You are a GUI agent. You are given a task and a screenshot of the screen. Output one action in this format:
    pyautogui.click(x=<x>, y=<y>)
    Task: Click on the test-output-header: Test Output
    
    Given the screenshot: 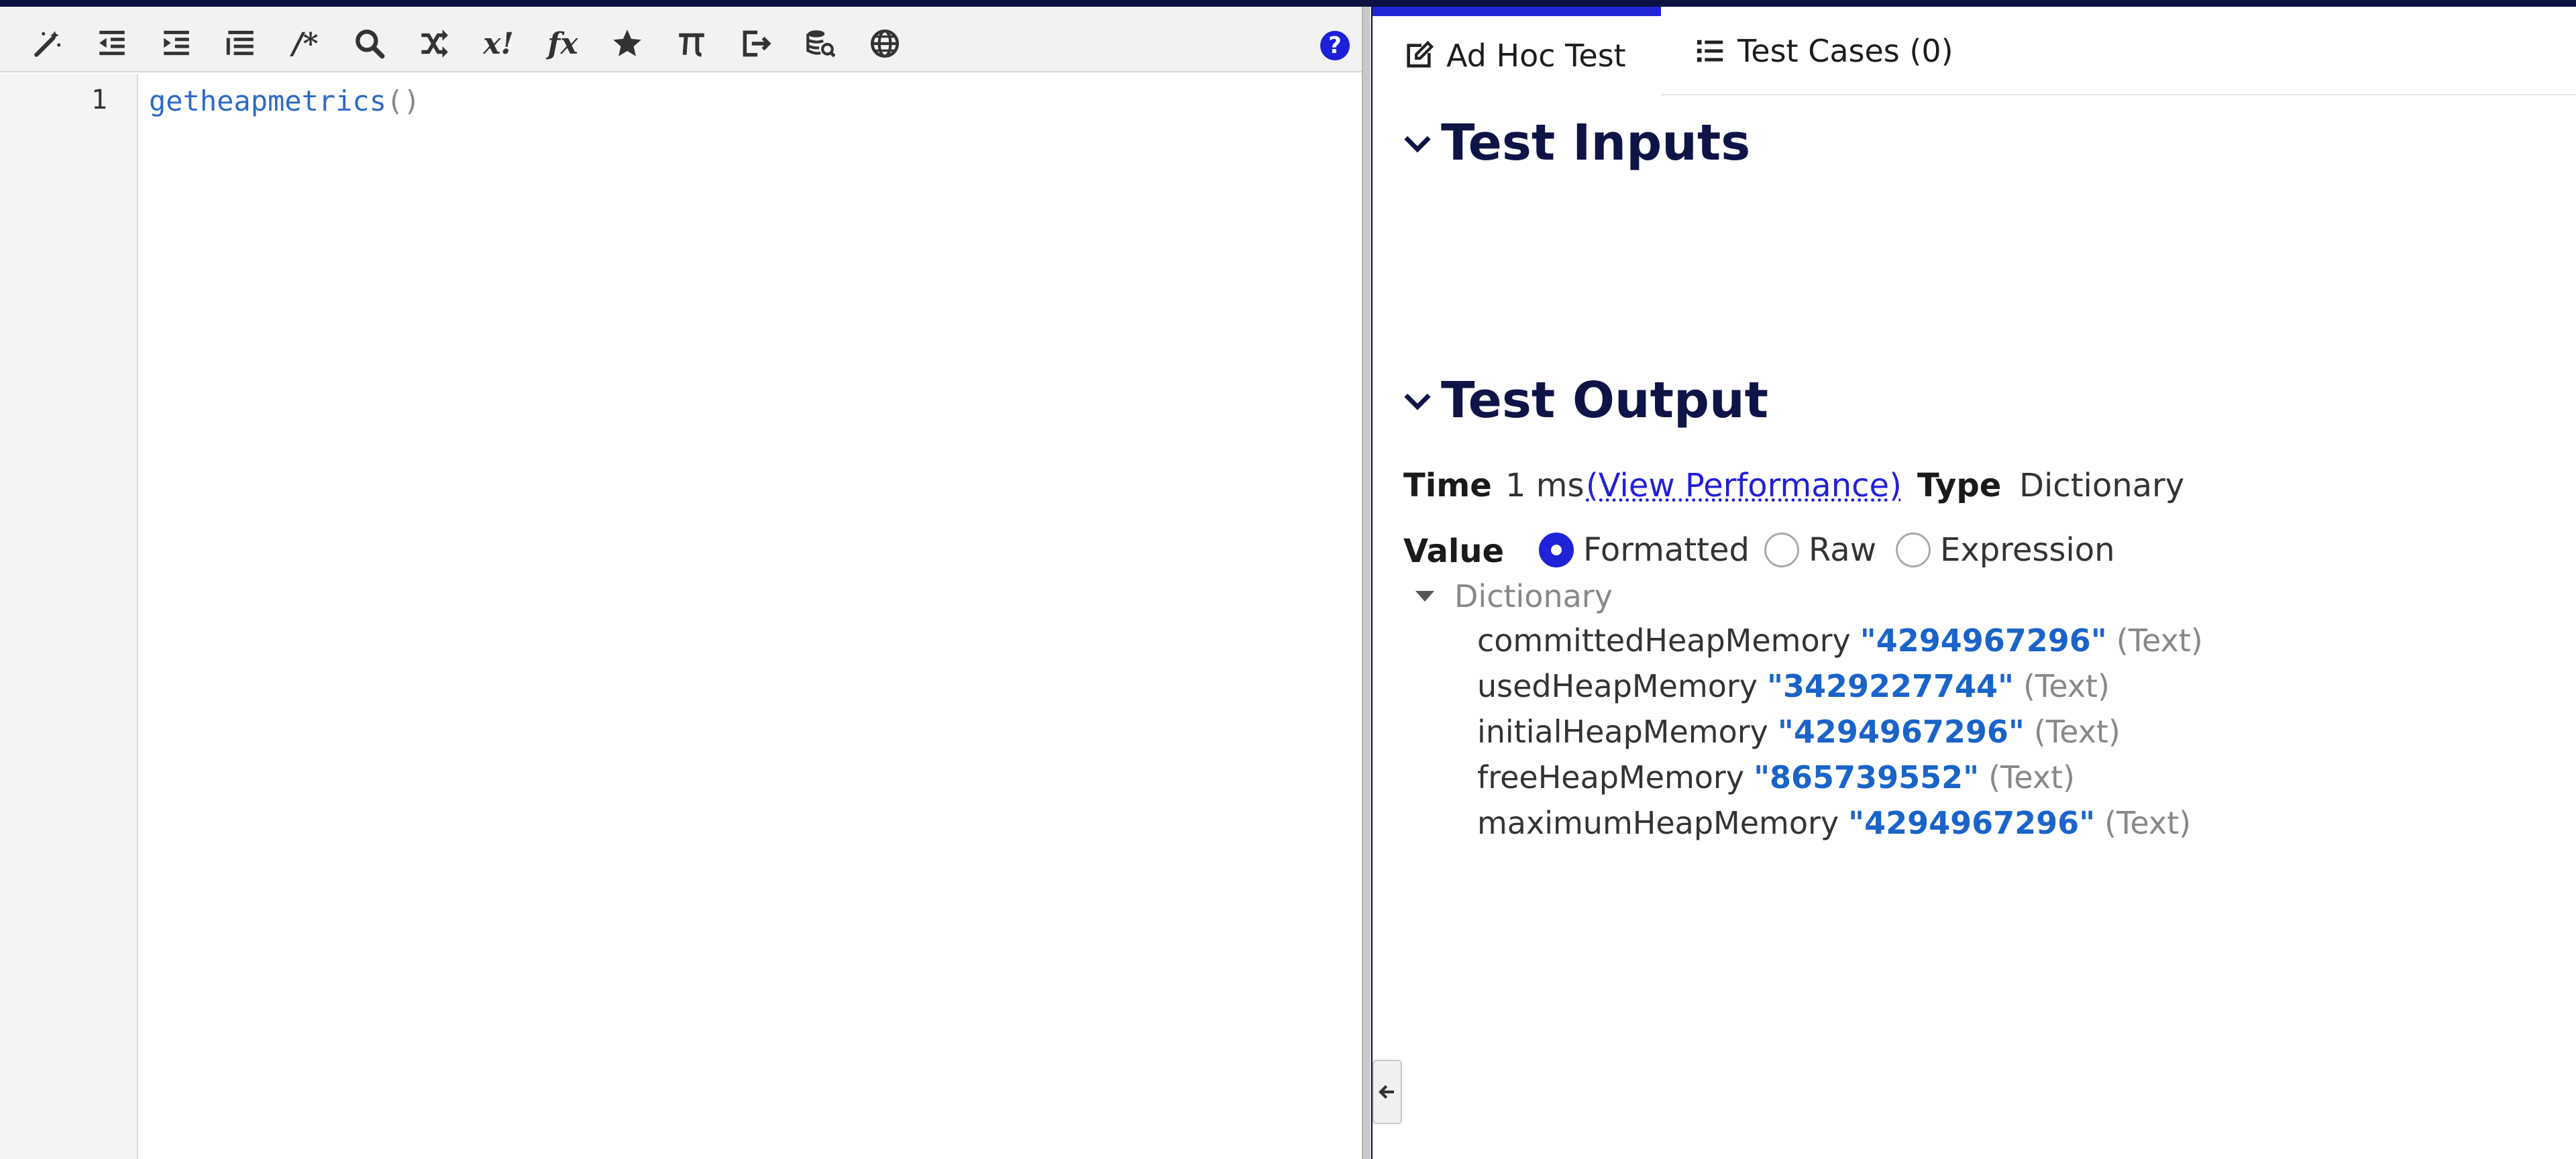 What is the action you would take?
    pyautogui.click(x=1585, y=400)
    